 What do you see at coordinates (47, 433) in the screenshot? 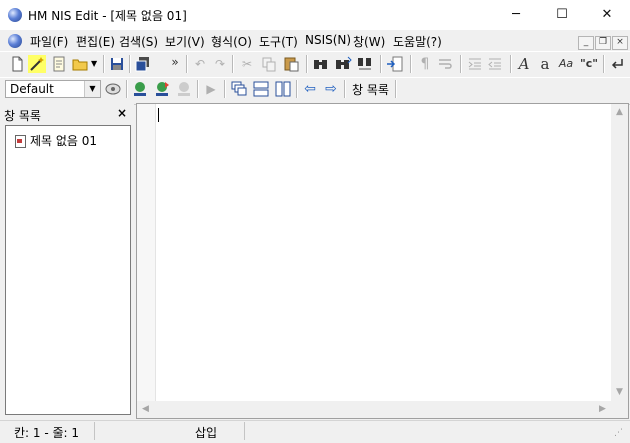
I see `cursor-position: 칸: 1 - 줄: 1` at bounding box center [47, 433].